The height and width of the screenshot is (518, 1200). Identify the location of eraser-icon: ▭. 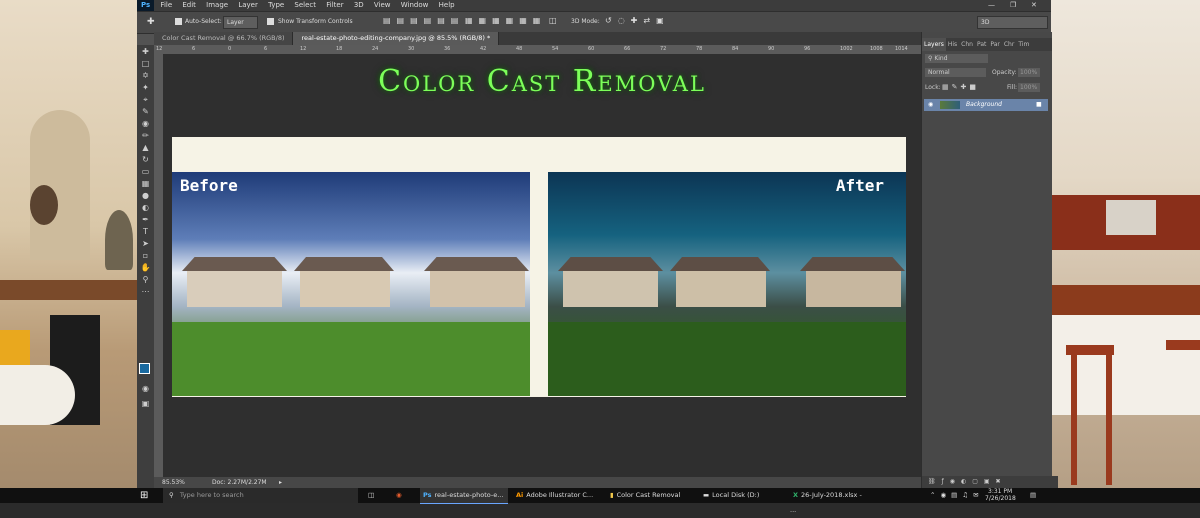
(145, 172).